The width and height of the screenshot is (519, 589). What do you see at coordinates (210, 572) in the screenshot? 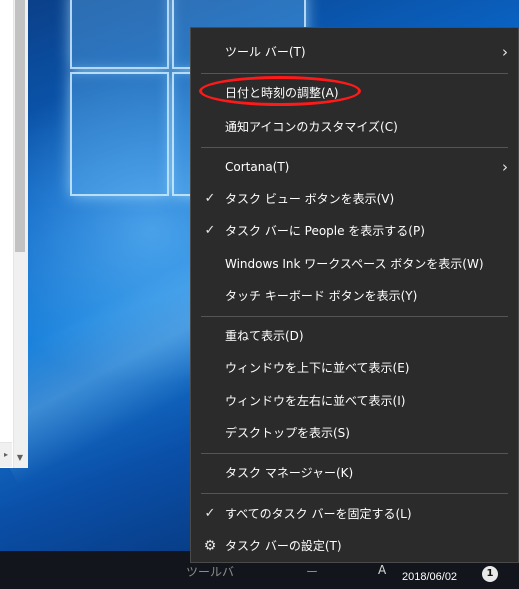
I see `taskbar-toolbar-label: ツールバ` at bounding box center [210, 572].